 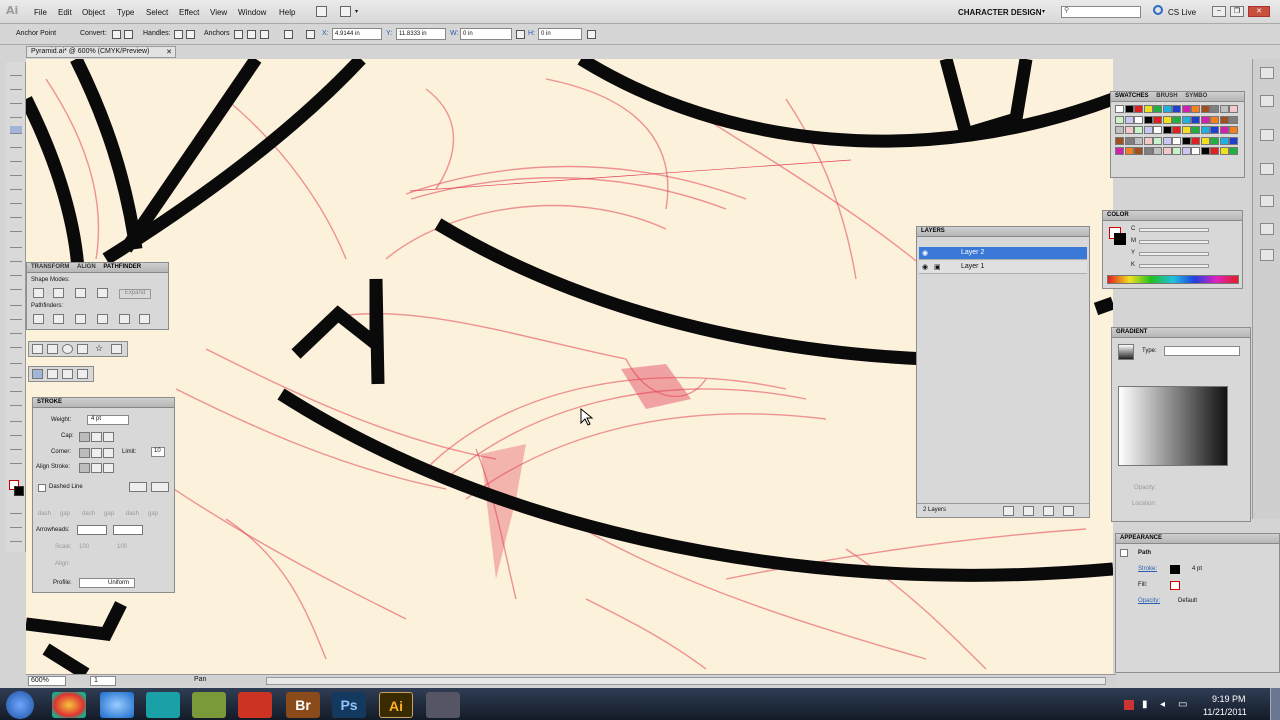 What do you see at coordinates (58, 319) in the screenshot?
I see `trim-icon` at bounding box center [58, 319].